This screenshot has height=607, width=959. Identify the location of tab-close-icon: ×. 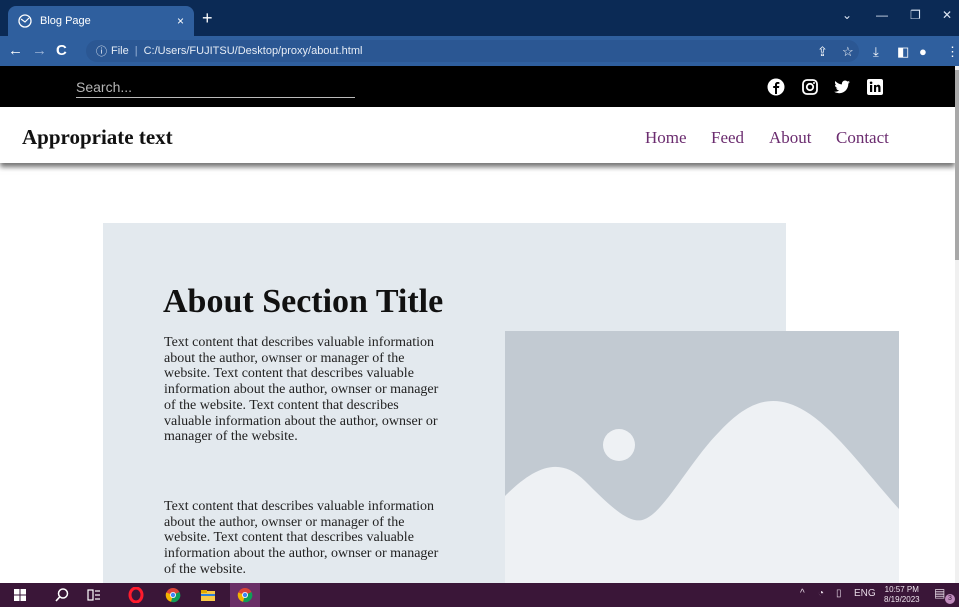
(180, 21).